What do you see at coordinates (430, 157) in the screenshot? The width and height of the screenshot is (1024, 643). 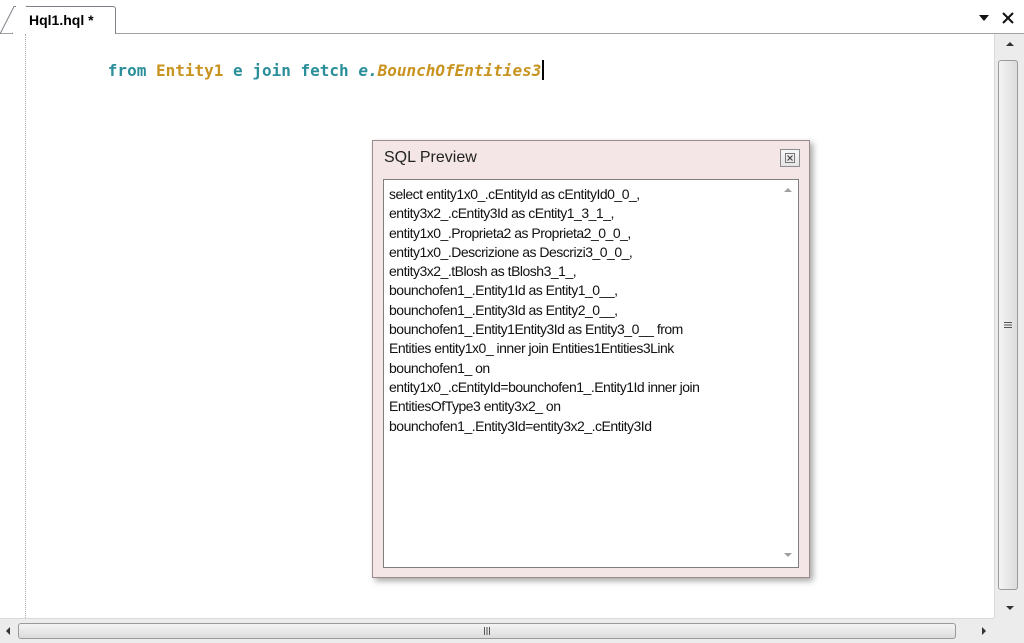 I see `popup-title: SQL Preview` at bounding box center [430, 157].